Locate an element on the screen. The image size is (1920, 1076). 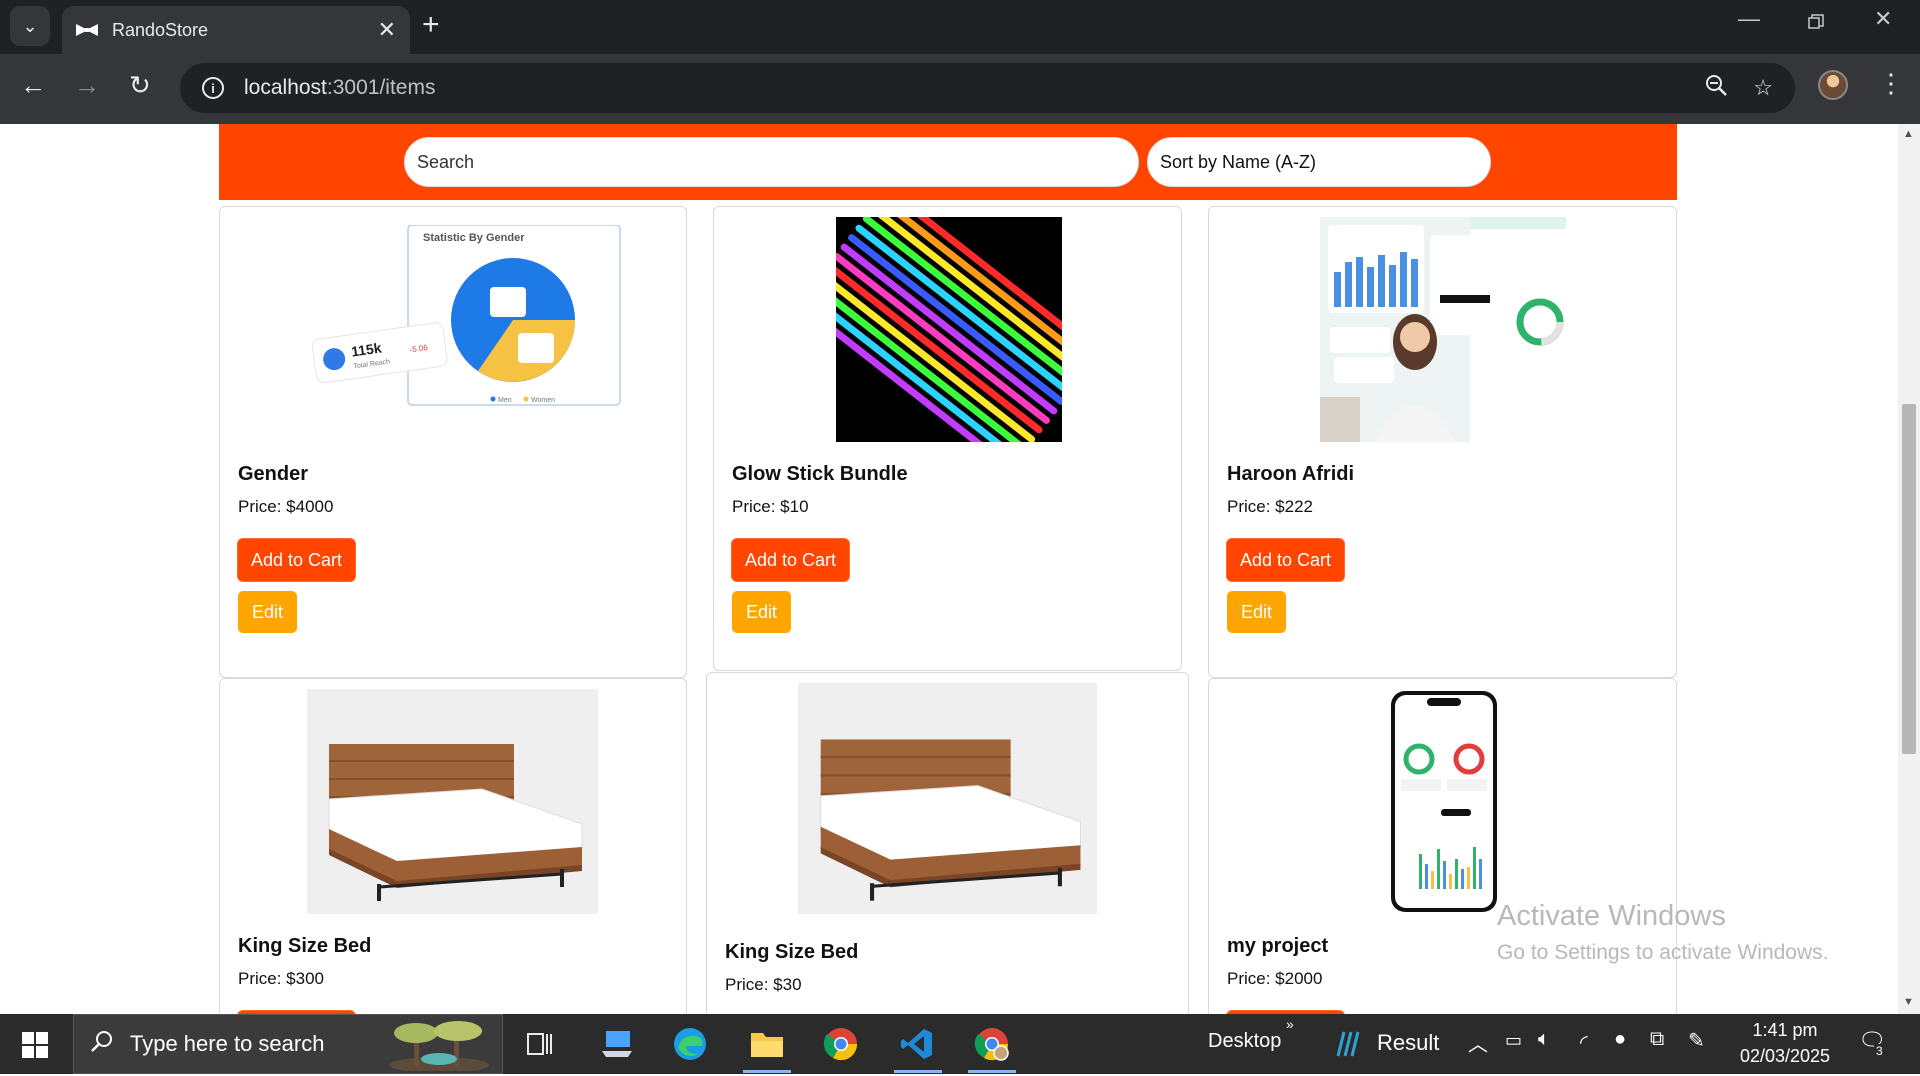
bow-tie-favicon-icon is located at coordinates (87, 30).